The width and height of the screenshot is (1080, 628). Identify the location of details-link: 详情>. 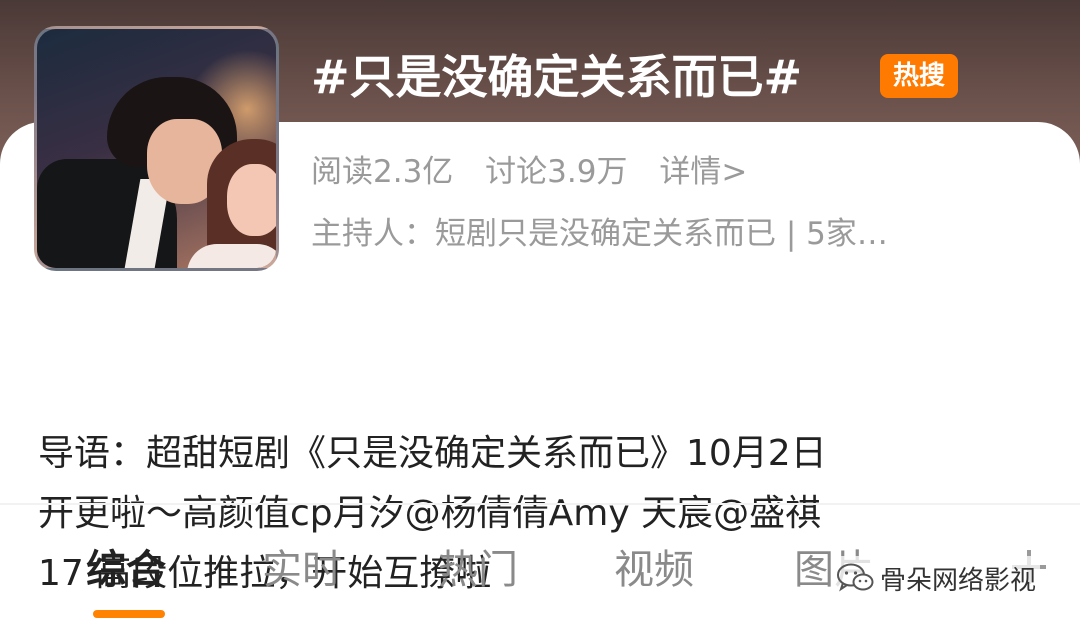
(703, 172).